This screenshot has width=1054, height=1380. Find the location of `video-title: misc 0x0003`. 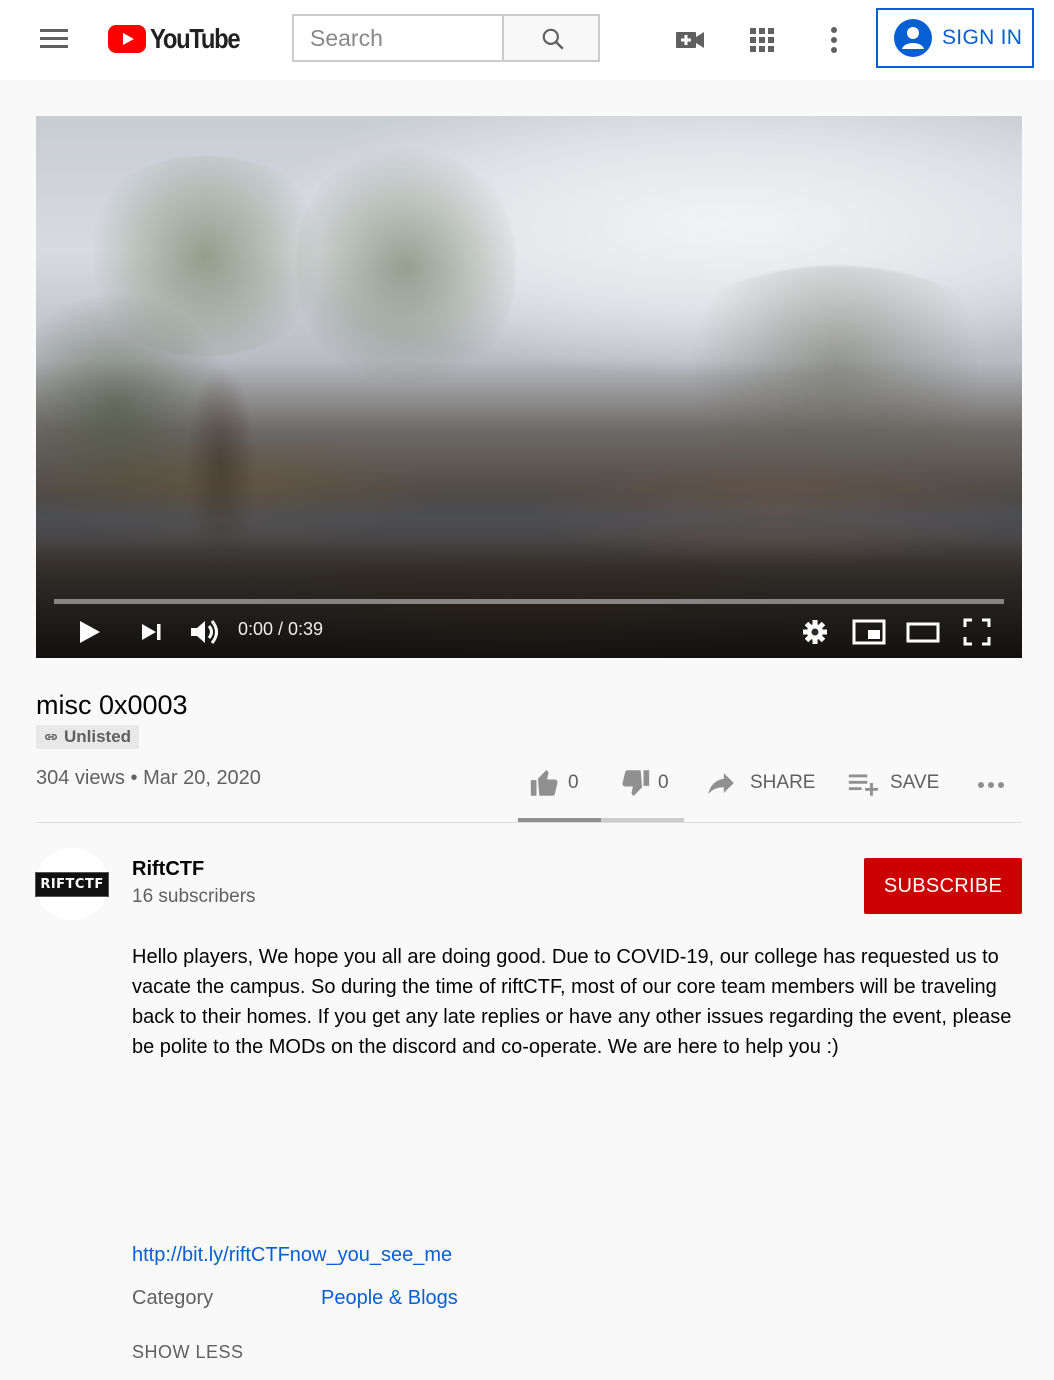

video-title: misc 0x0003 is located at coordinates (112, 705).